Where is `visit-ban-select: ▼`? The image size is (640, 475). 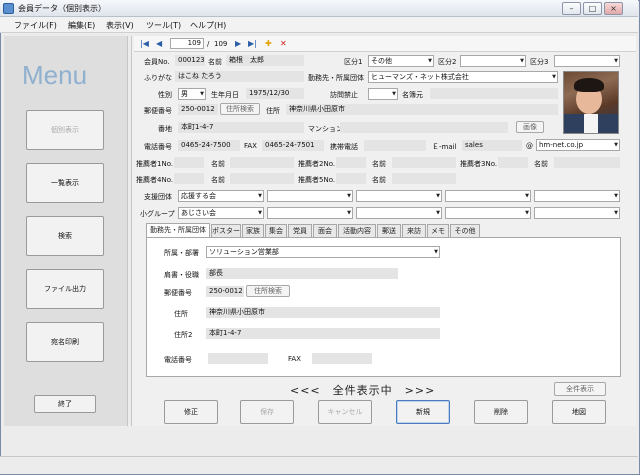
visit-ban-select: ▼ is located at coordinates (383, 94).